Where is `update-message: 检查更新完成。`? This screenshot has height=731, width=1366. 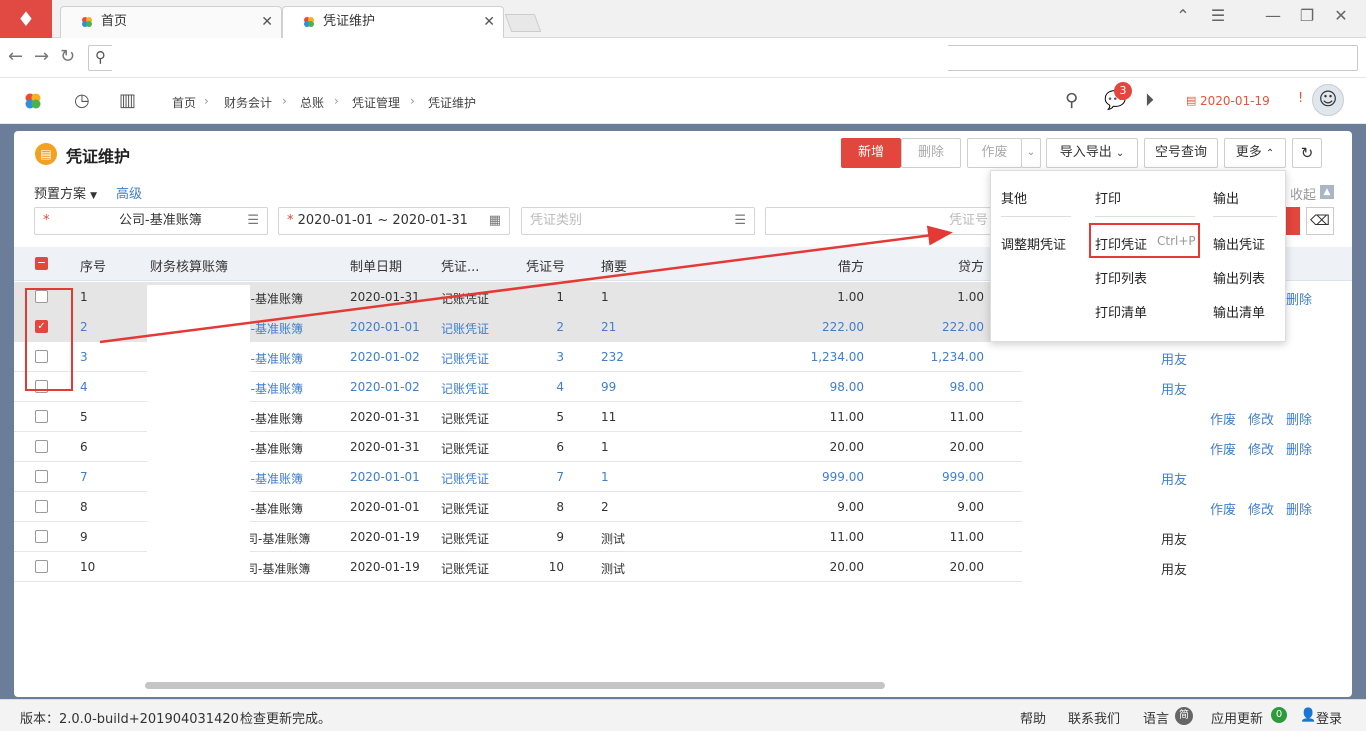 update-message: 检查更新完成。 is located at coordinates (286, 719).